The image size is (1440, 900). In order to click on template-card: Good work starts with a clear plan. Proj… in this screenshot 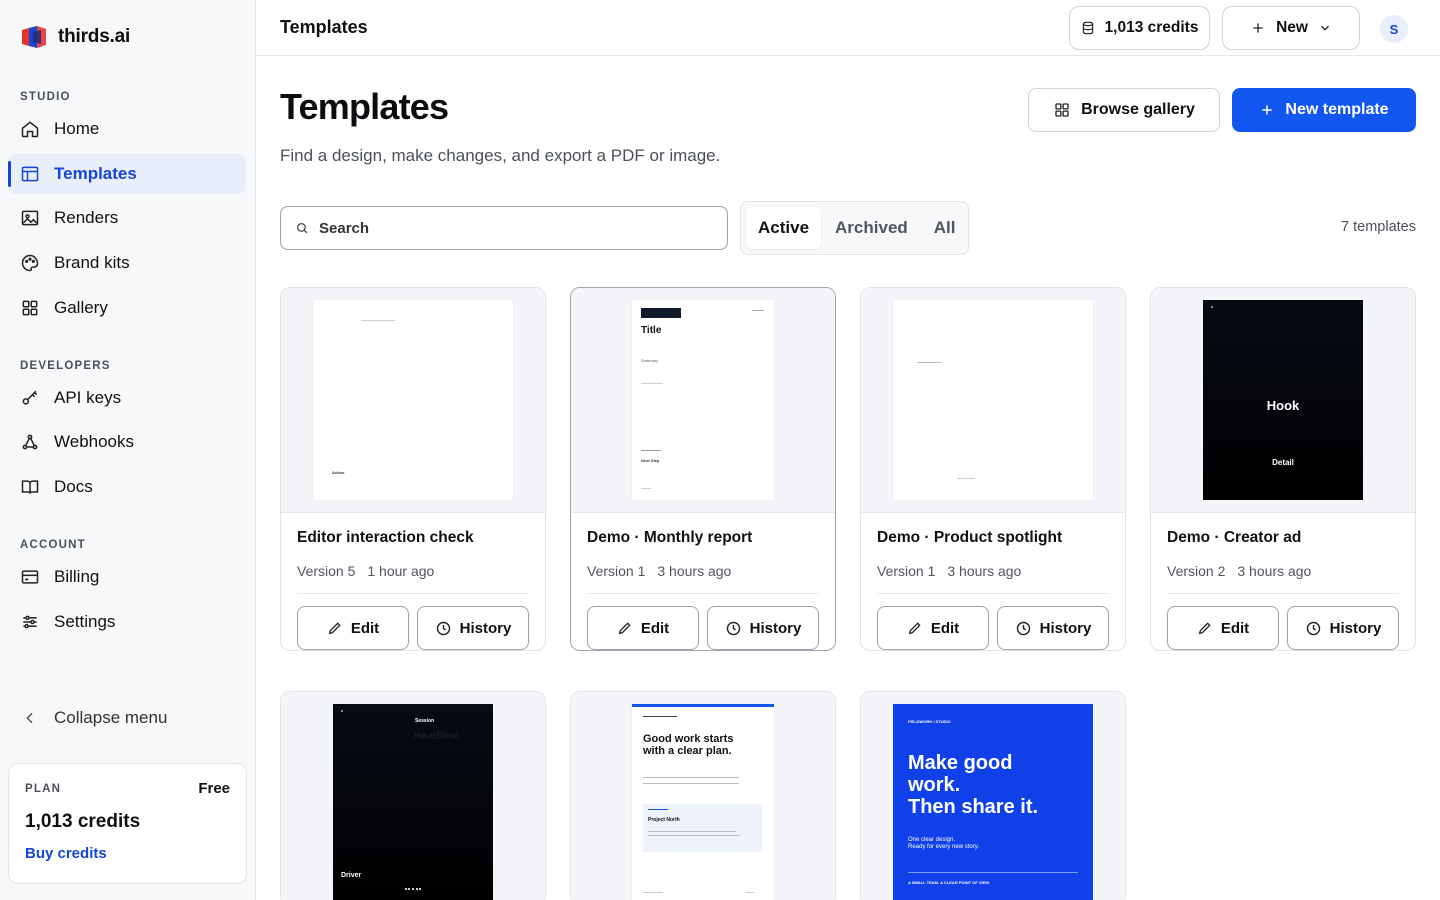, I will do `click(703, 795)`.